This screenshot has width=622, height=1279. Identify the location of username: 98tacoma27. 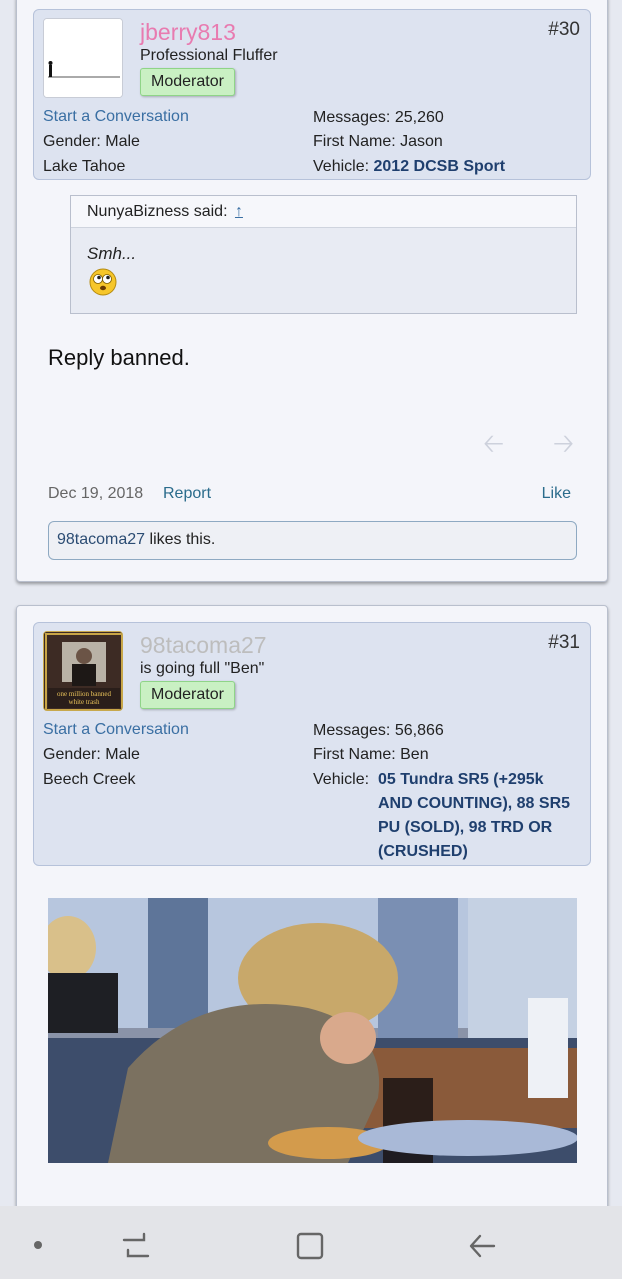
(203, 645).